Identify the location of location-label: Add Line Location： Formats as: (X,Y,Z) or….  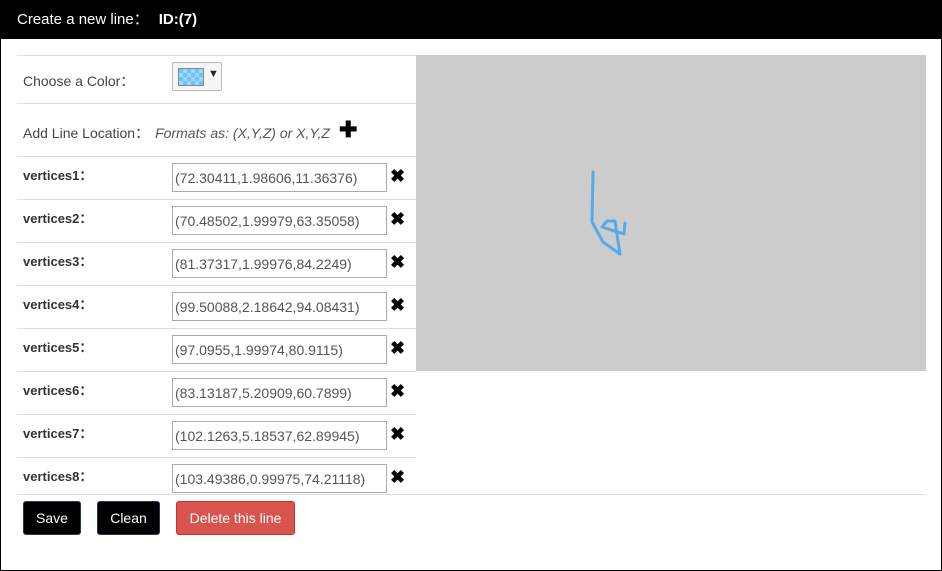
(176, 133).